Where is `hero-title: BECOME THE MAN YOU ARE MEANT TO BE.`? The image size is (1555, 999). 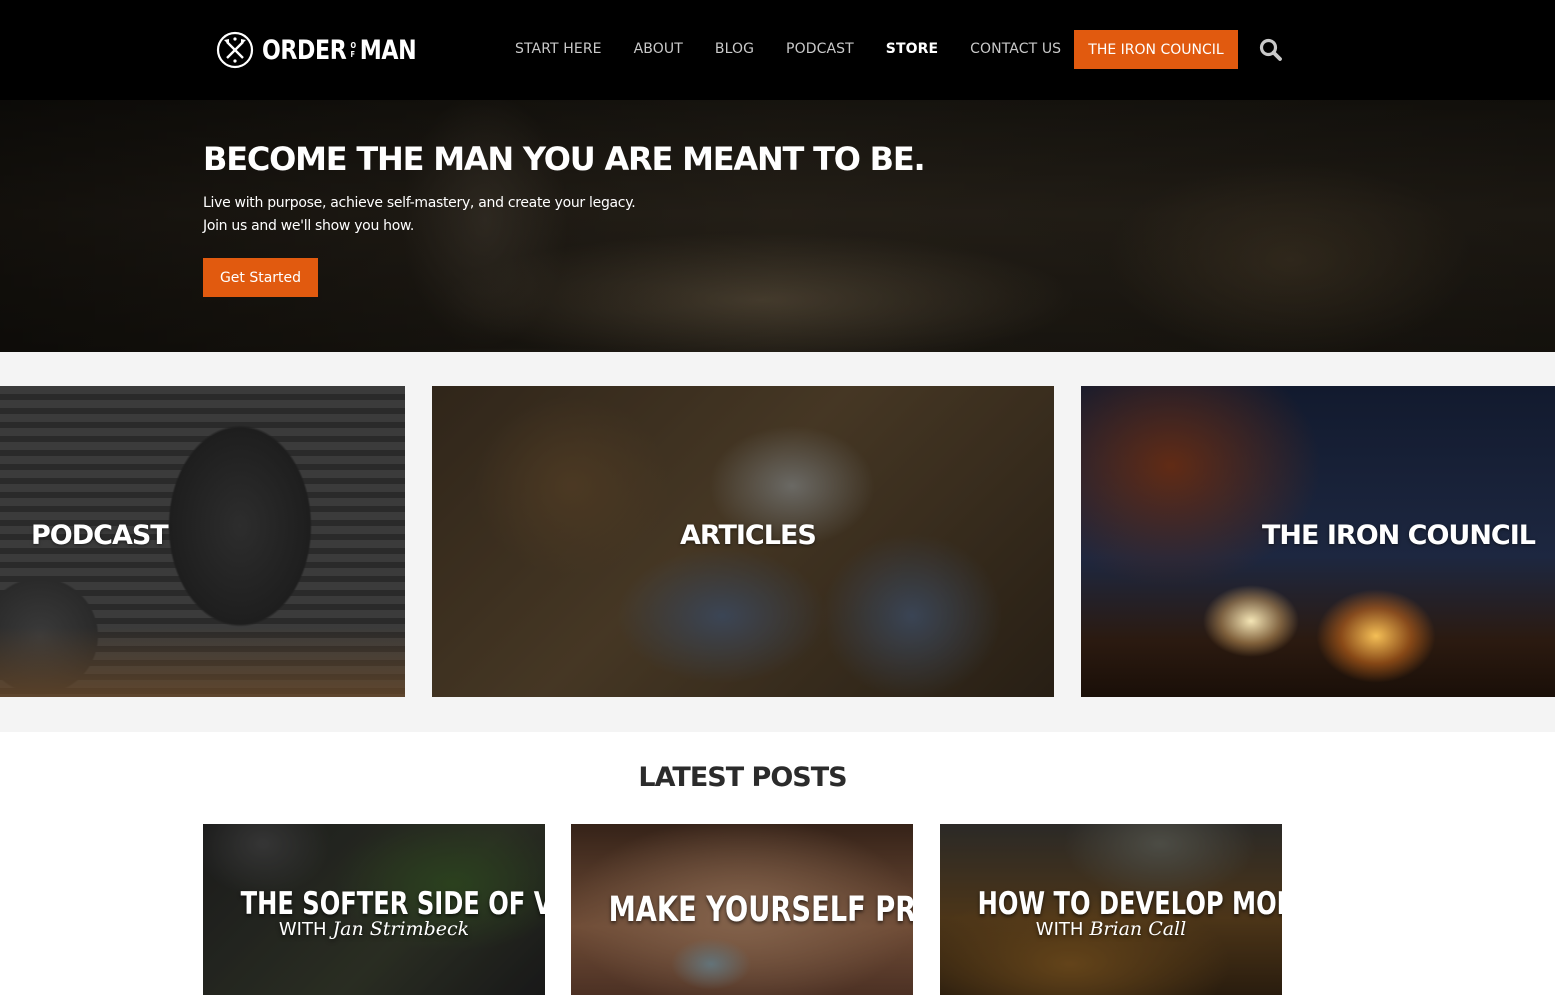
hero-title: BECOME THE MAN YOU ARE MEANT TO BE. is located at coordinates (564, 159).